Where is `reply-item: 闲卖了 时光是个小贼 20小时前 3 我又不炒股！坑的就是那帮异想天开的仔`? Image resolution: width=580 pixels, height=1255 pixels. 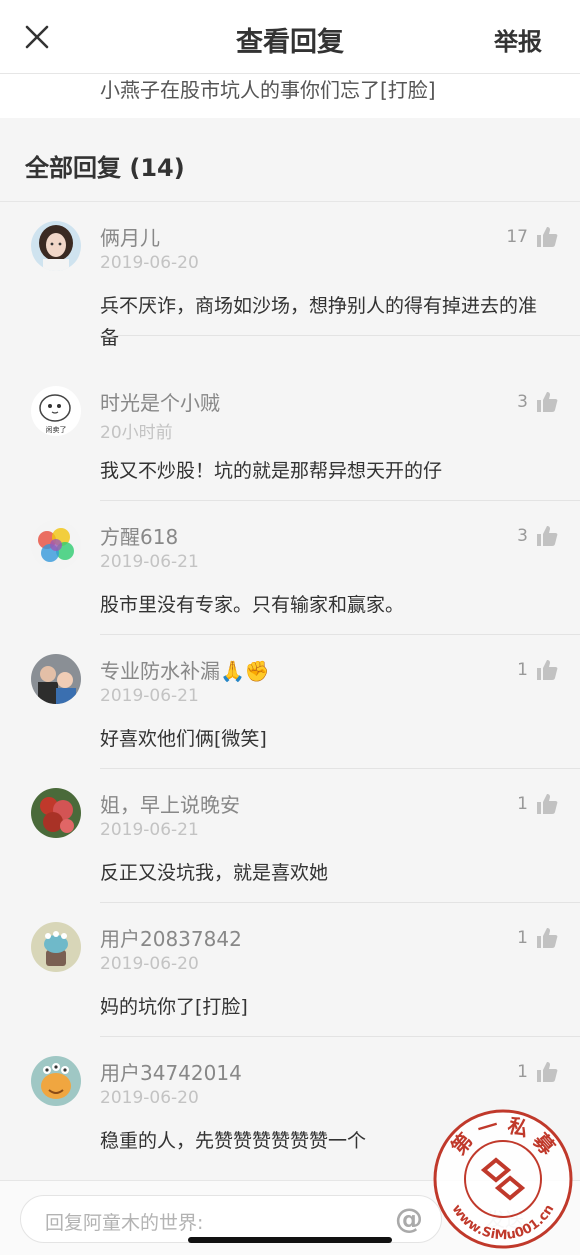 reply-item: 闲卖了 时光是个小贼 20小时前 3 我又不炒股！坑的就是那帮异想天开的仔 is located at coordinates (290, 434).